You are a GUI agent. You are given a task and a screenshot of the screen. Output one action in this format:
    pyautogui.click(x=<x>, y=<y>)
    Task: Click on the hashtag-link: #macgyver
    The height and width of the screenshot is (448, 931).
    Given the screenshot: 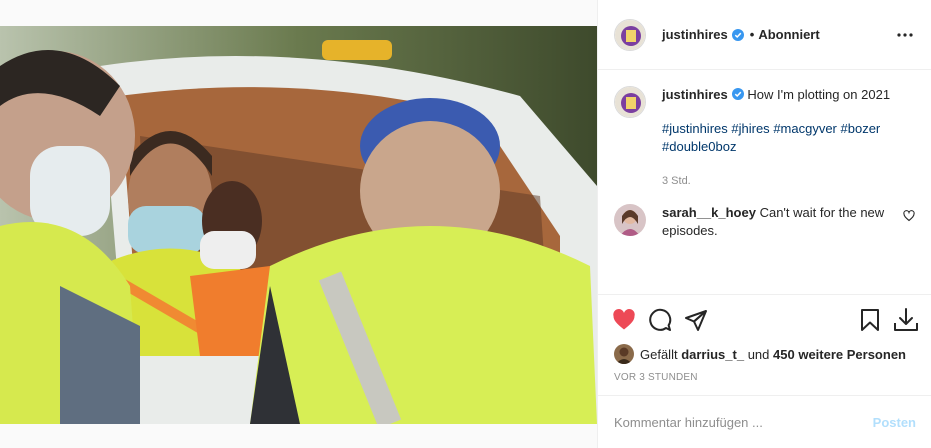 What is the action you would take?
    pyautogui.click(x=805, y=128)
    